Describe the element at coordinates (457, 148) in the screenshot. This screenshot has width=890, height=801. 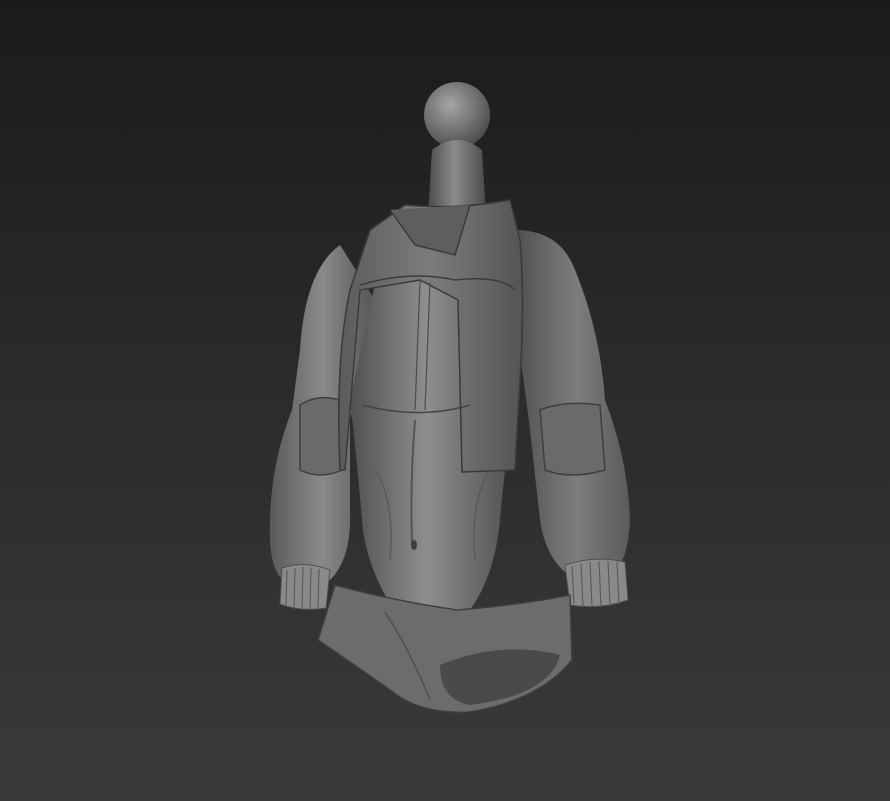
I see `mannequin-head` at that location.